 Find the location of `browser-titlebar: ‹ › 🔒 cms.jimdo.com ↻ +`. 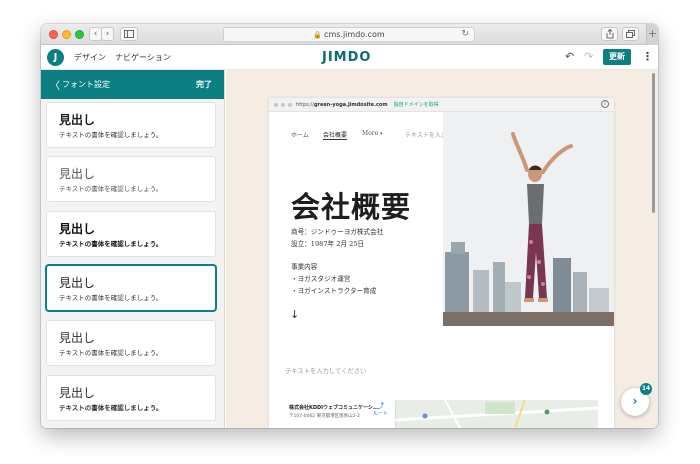

browser-titlebar: ‹ › 🔒 cms.jimdo.com ↻ + is located at coordinates (349, 34).